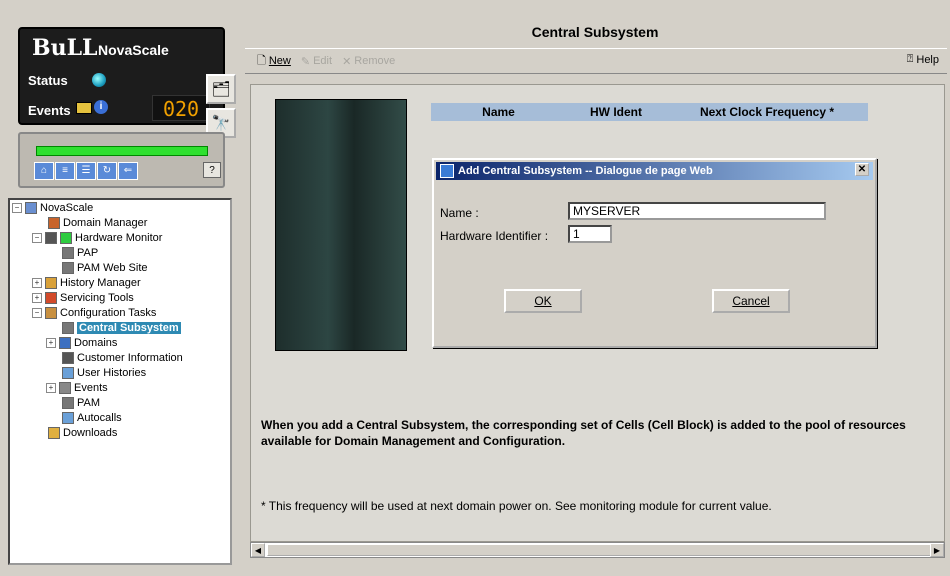 This screenshot has height=576, width=950. Describe the element at coordinates (77, 388) in the screenshot. I see `tree-item-events: + Events` at that location.